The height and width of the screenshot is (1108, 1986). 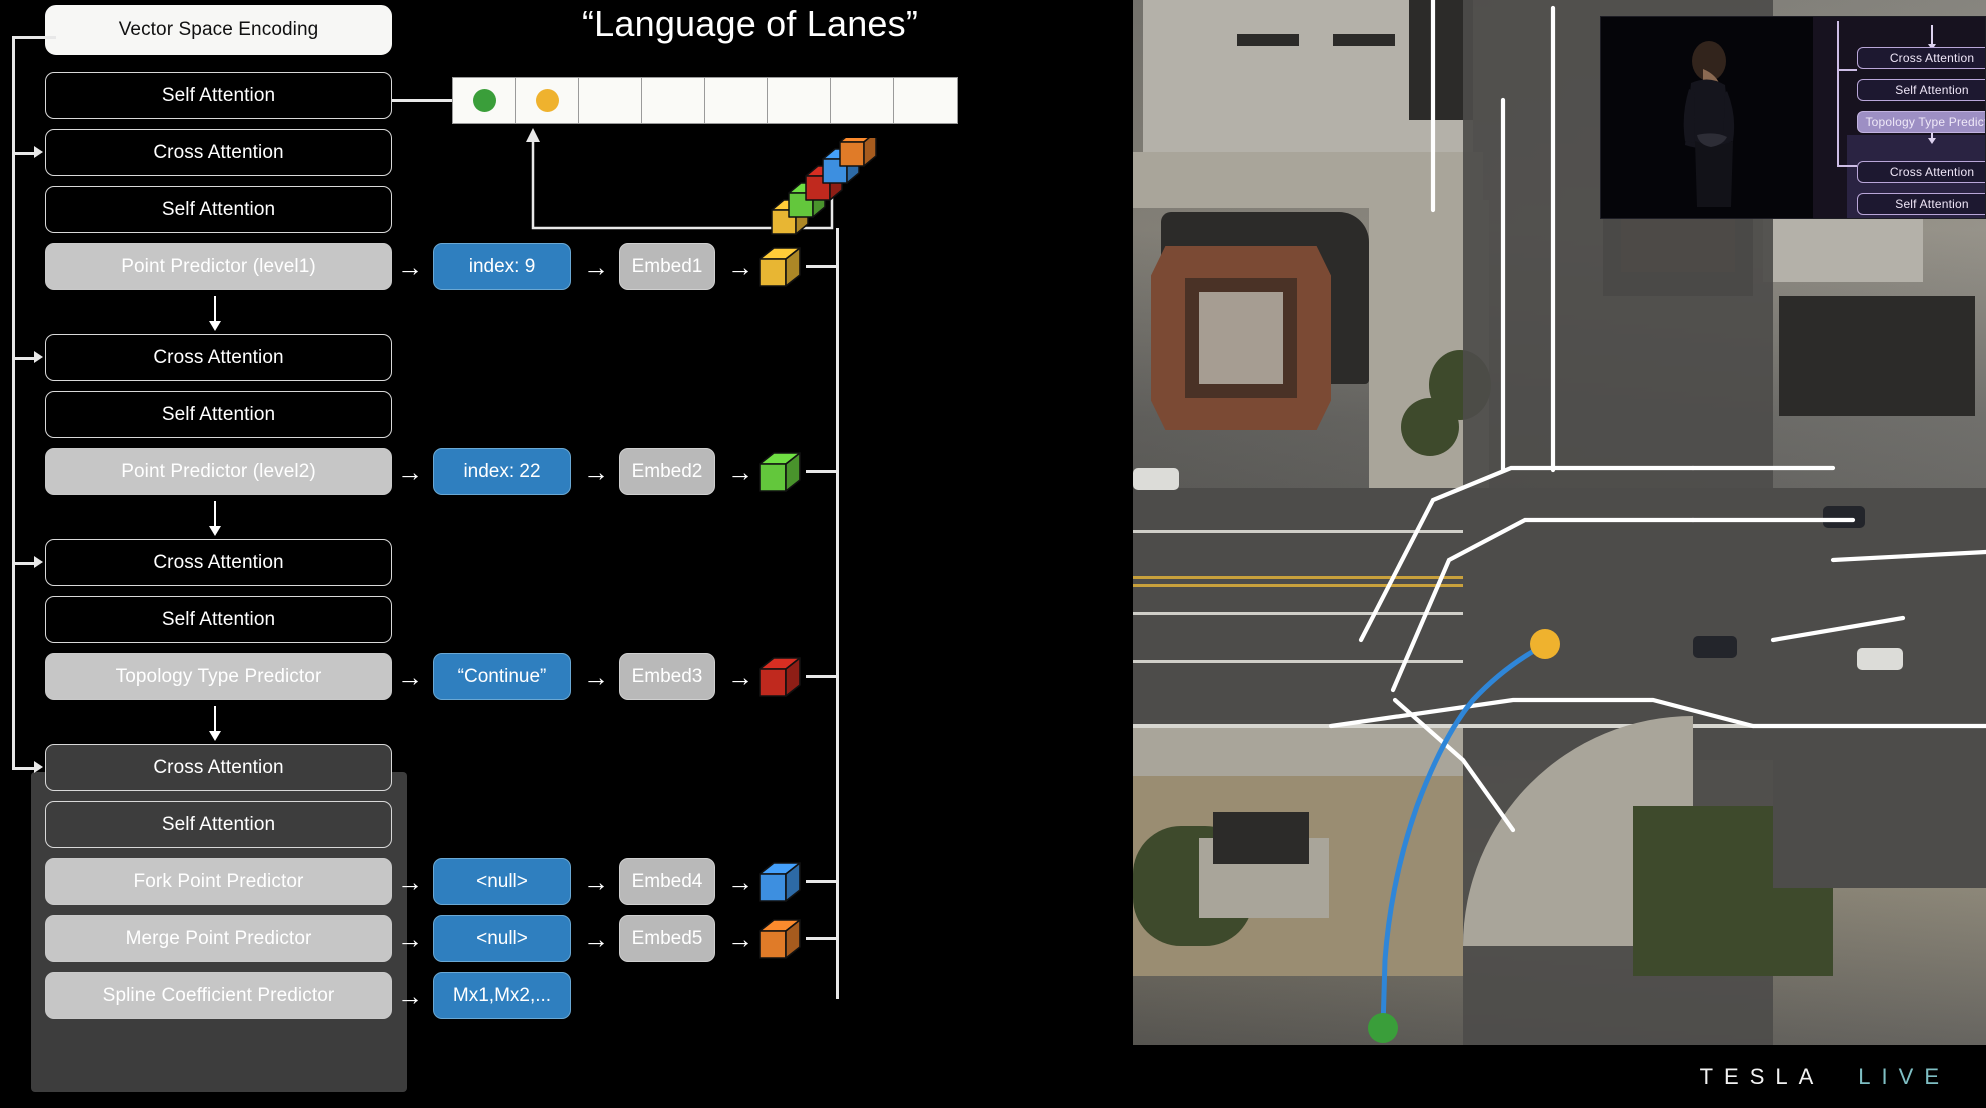 I want to click on box-self-attention-1-1: Self Attention, so click(x=218, y=95).